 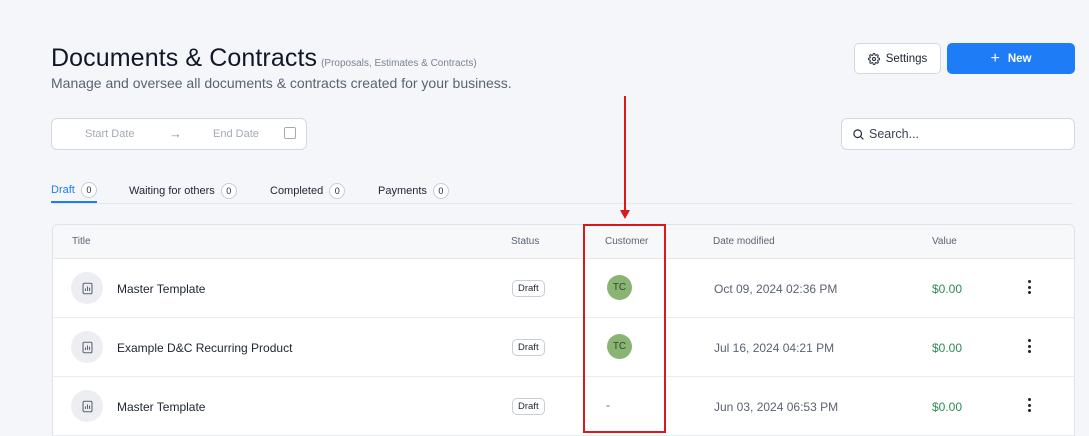 I want to click on date-modified: Jul 16, 2024 04:21 PM, so click(x=774, y=348).